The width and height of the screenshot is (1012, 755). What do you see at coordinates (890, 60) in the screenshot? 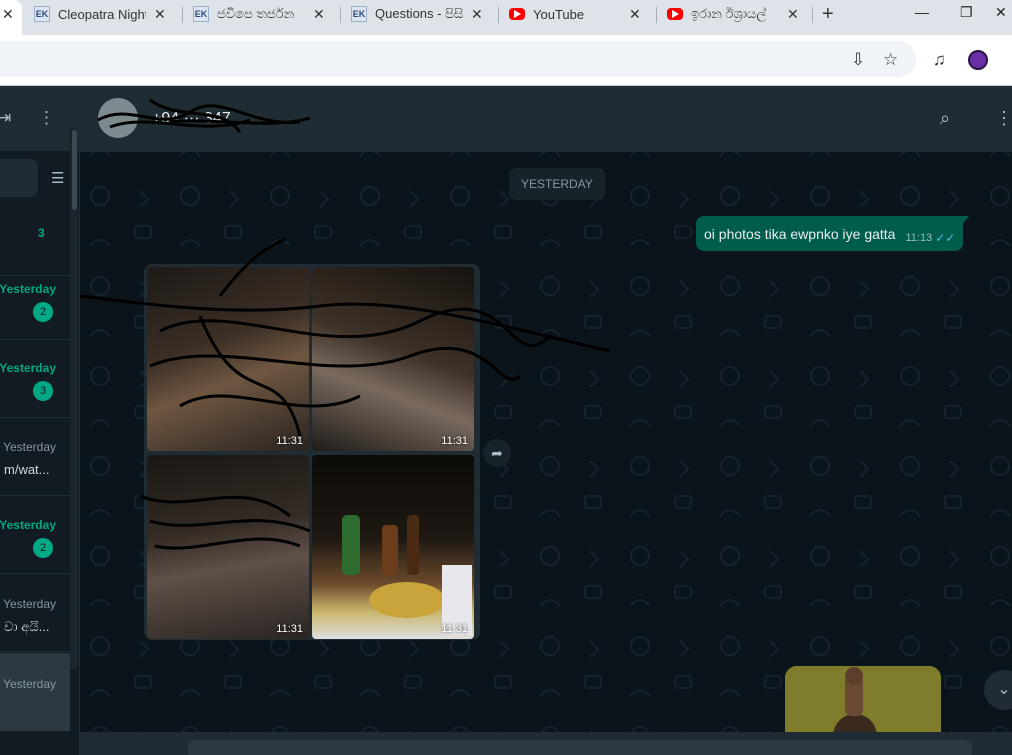
I see `bookmark-star-icon: ☆` at bounding box center [890, 60].